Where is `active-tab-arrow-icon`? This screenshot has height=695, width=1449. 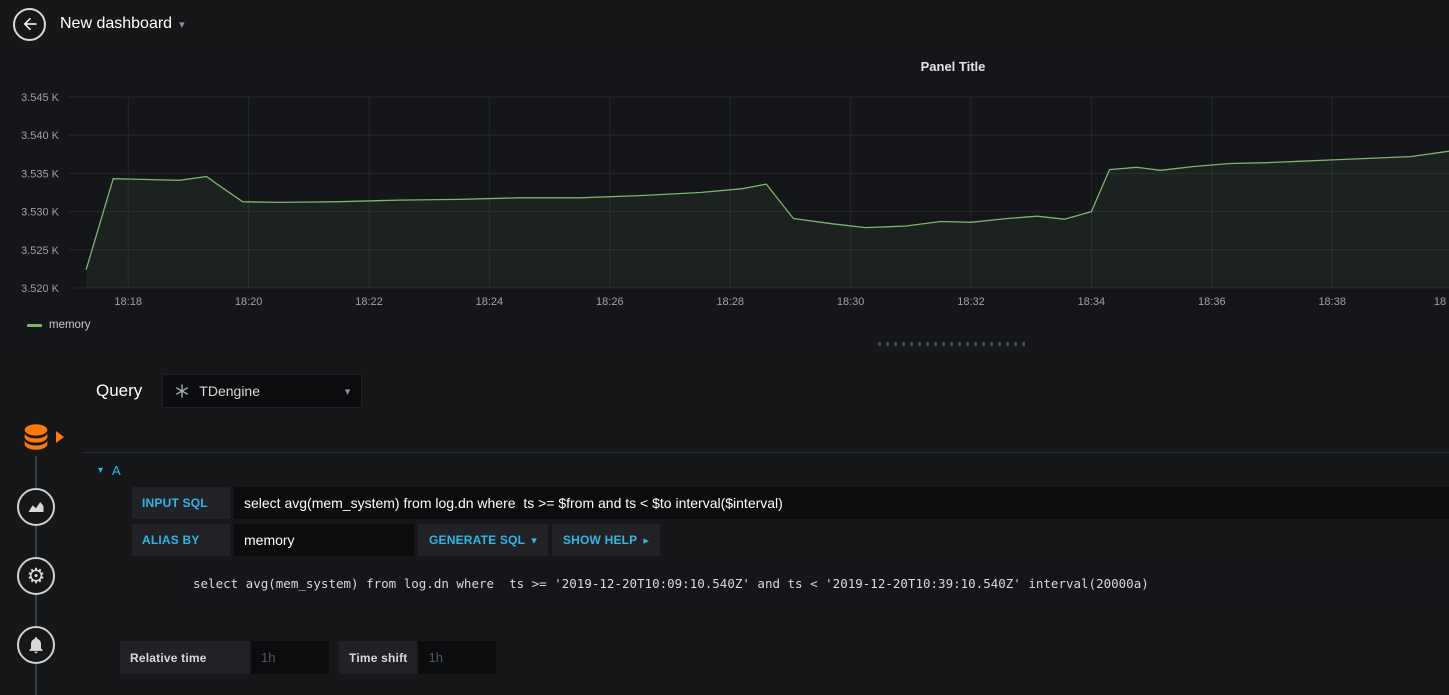
active-tab-arrow-icon is located at coordinates (60, 437).